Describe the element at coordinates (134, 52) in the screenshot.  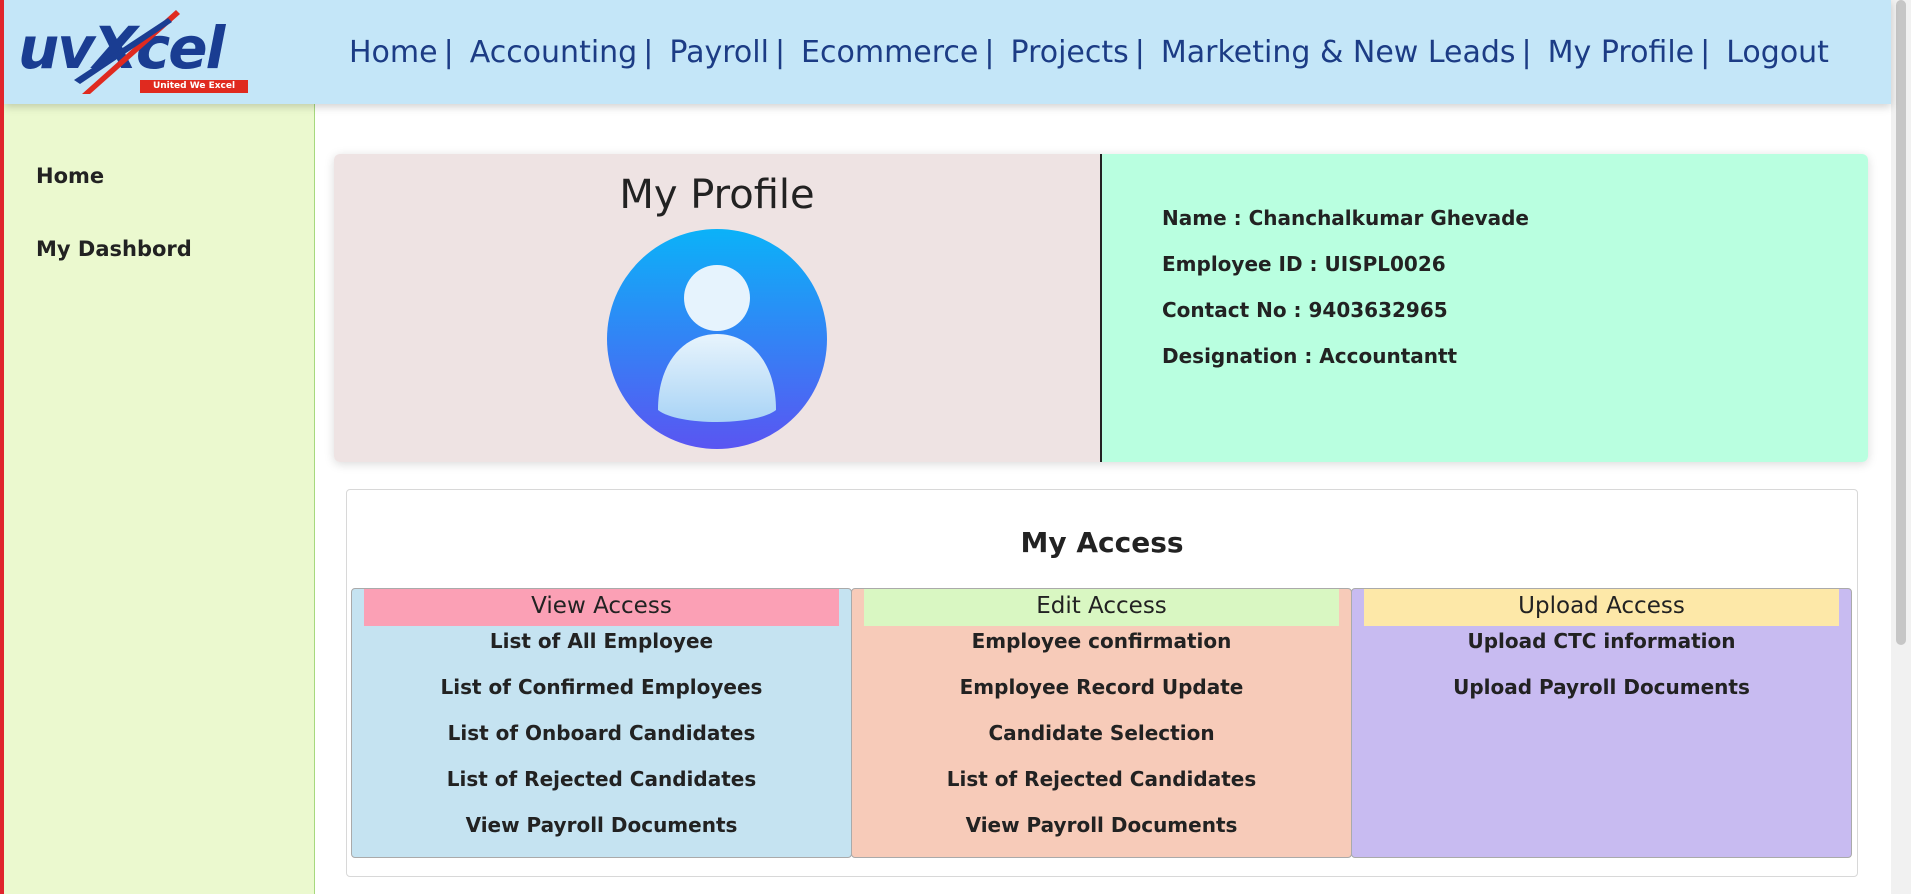
I see `uvxcel-logo: uvXcel United We Excel` at that location.